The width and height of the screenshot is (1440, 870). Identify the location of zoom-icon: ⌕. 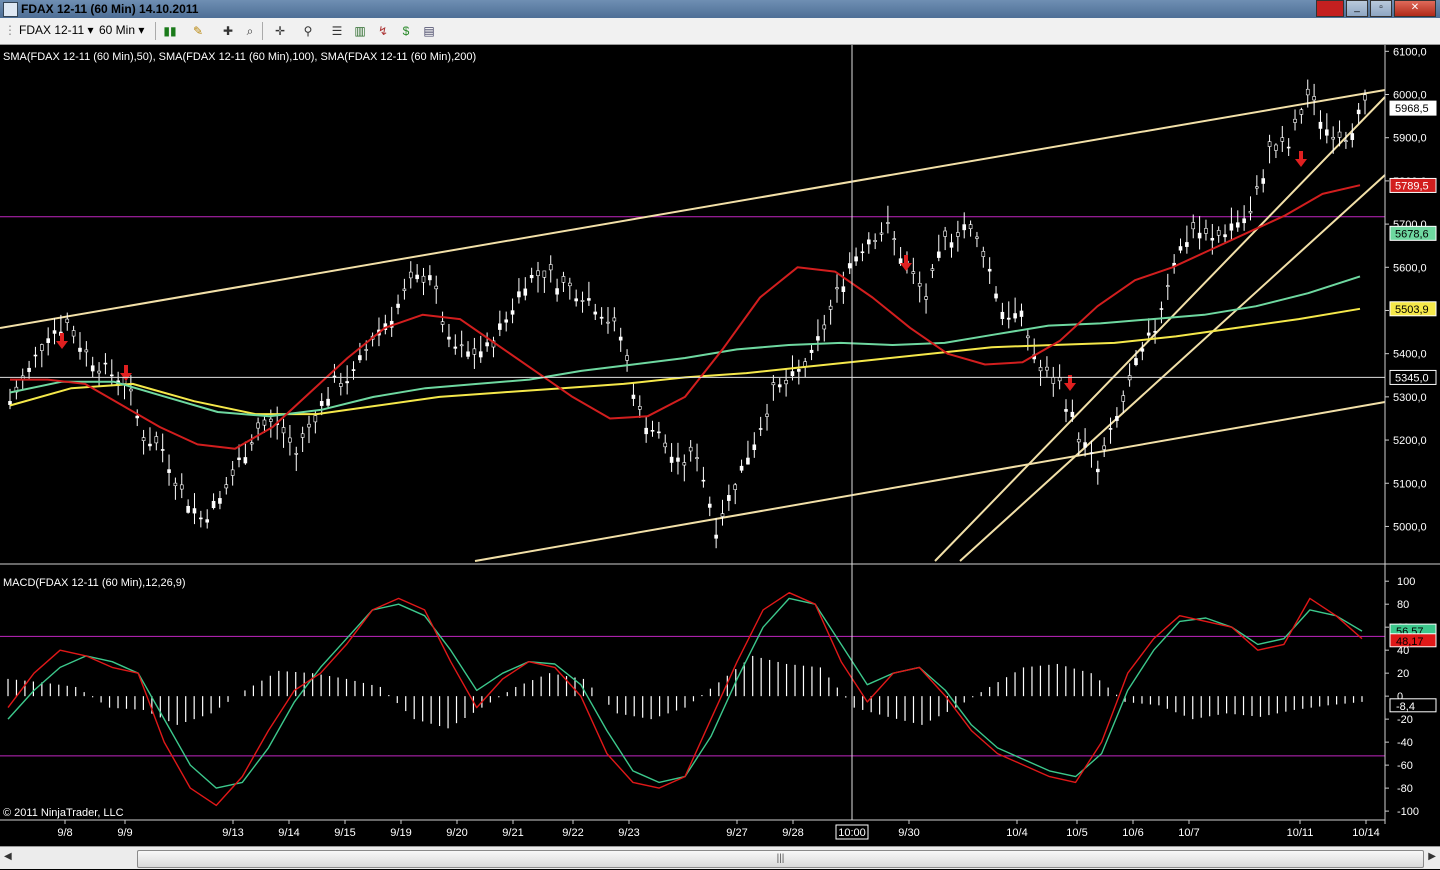
(250, 31).